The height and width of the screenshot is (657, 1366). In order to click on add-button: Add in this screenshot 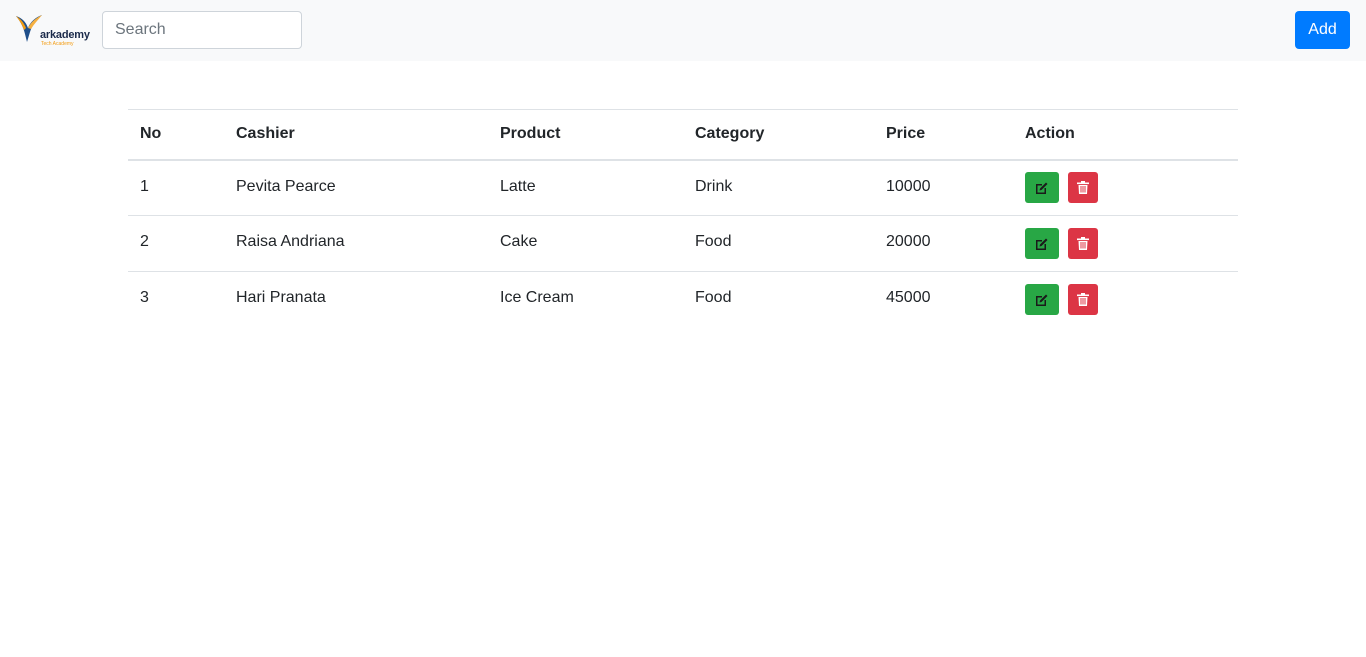, I will do `click(1322, 30)`.